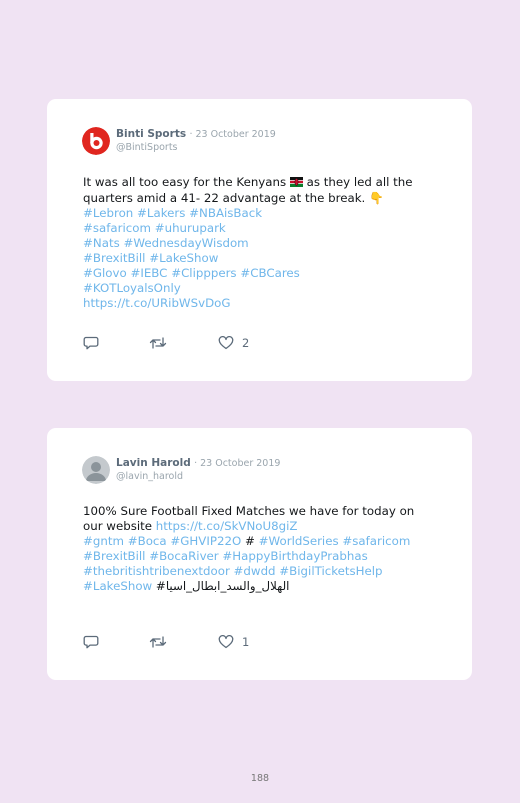 The image size is (520, 803). I want to click on tweet-line: #Lebron #Lakers #NBAisBack, so click(258, 213).